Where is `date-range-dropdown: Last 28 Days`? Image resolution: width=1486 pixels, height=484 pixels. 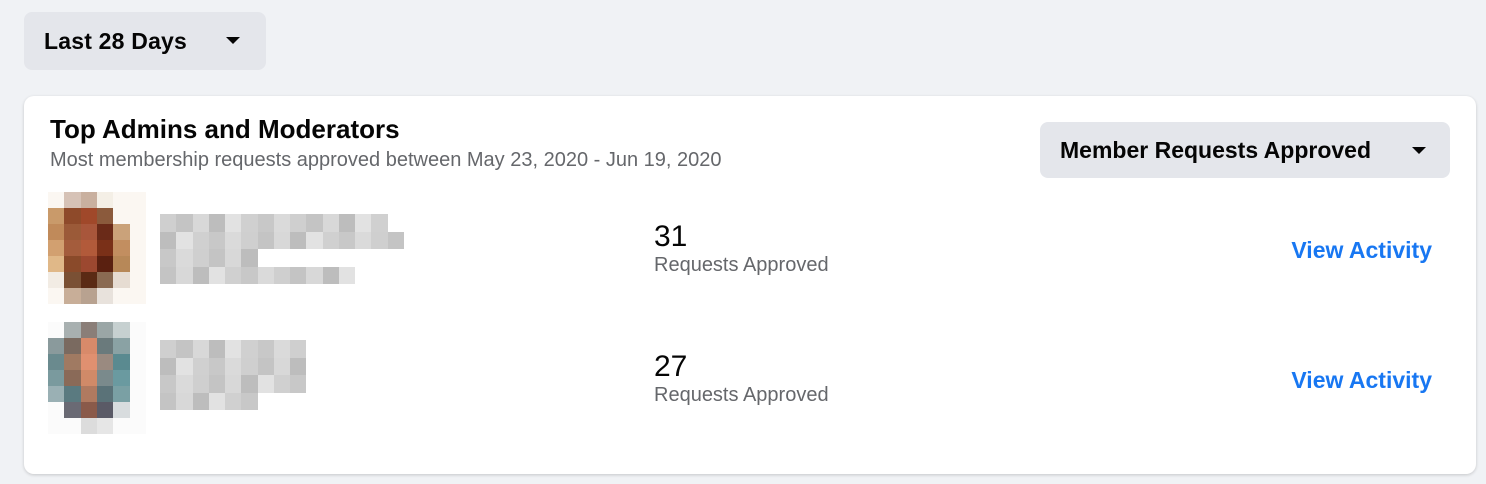 date-range-dropdown: Last 28 Days is located at coordinates (145, 41).